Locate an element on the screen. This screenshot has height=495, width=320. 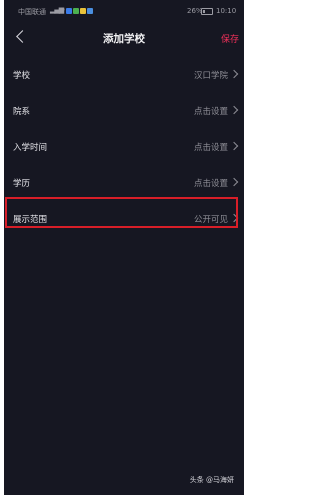
clock: 10:10 is located at coordinates (226, 11).